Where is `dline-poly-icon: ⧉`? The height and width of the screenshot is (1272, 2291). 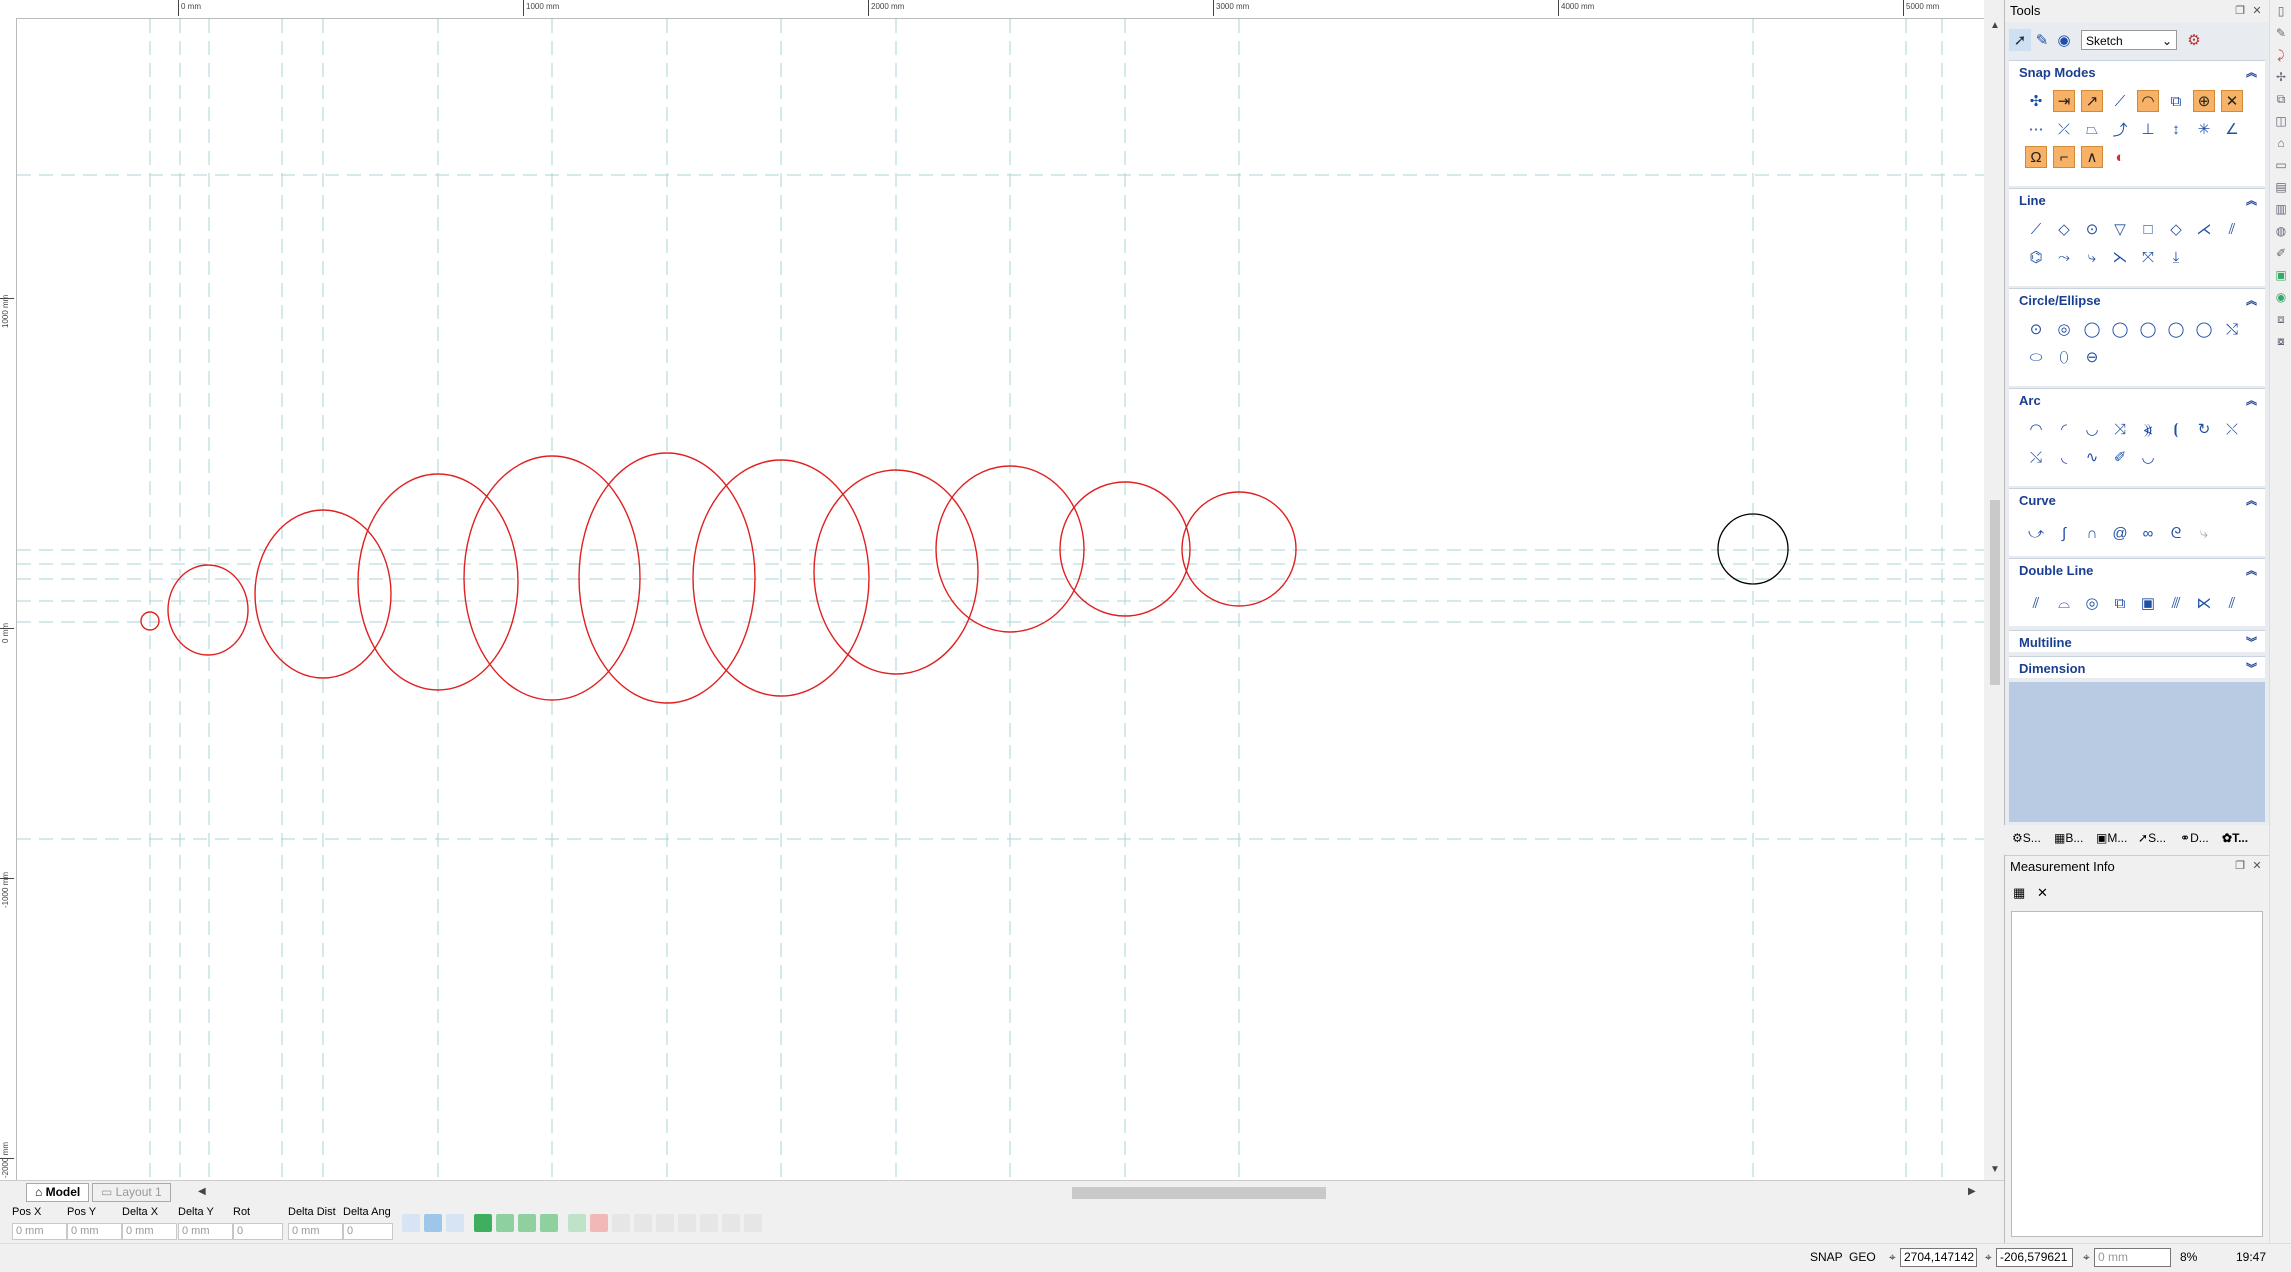
dline-poly-icon: ⧉ is located at coordinates (2120, 603).